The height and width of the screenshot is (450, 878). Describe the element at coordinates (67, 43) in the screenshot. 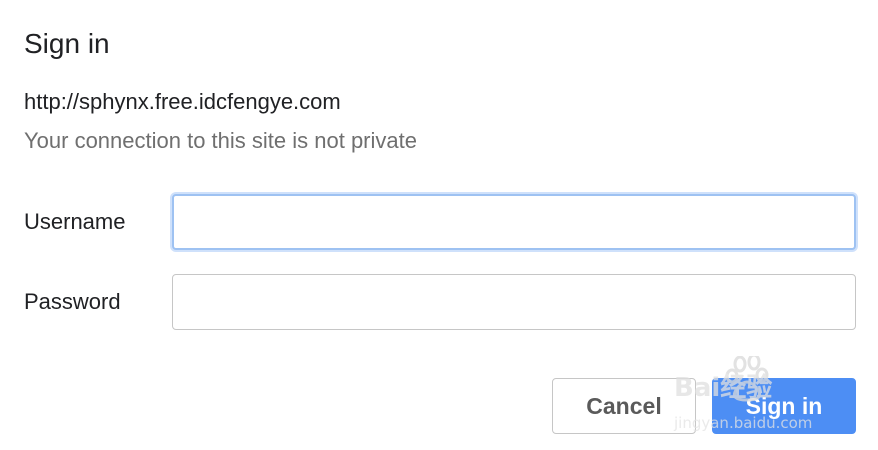

I see `dialog-title: Sign in` at that location.